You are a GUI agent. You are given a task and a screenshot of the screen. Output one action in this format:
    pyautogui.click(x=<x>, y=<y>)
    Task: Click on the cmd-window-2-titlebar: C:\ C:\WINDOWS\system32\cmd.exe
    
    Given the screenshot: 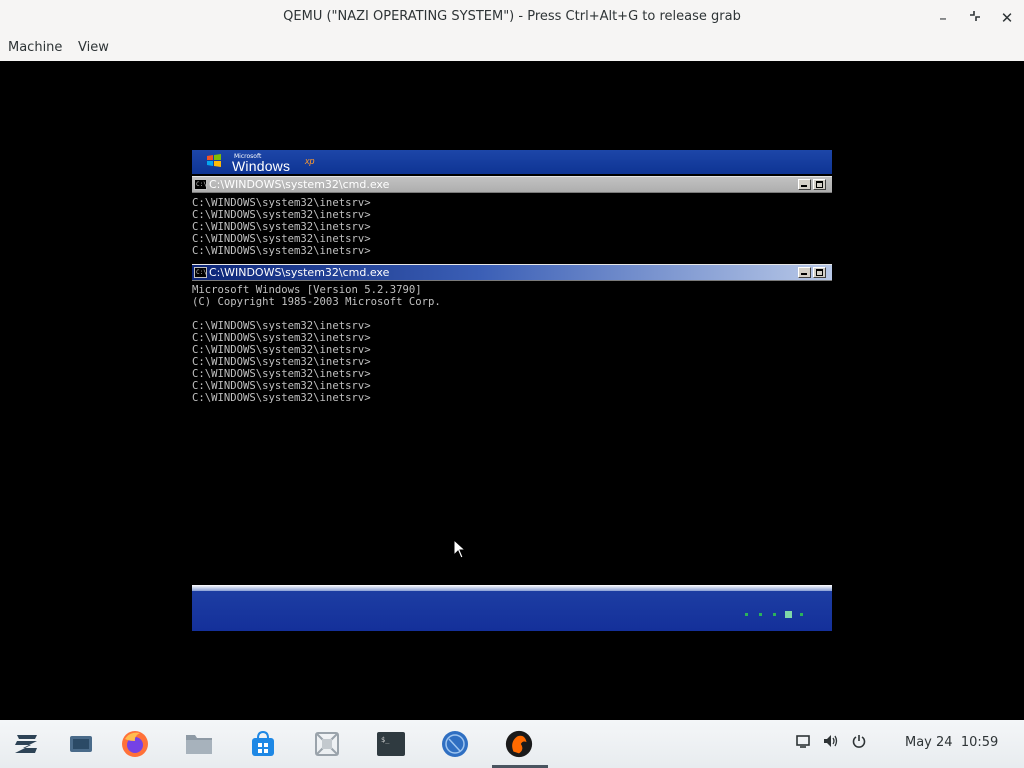 What is the action you would take?
    pyautogui.click(x=512, y=272)
    